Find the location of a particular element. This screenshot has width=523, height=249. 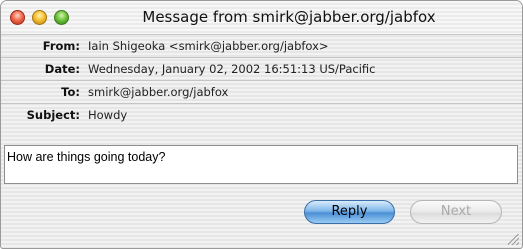

from-value: Iain Shigeoka <smirk@jabber.org/jabfox> is located at coordinates (208, 46).